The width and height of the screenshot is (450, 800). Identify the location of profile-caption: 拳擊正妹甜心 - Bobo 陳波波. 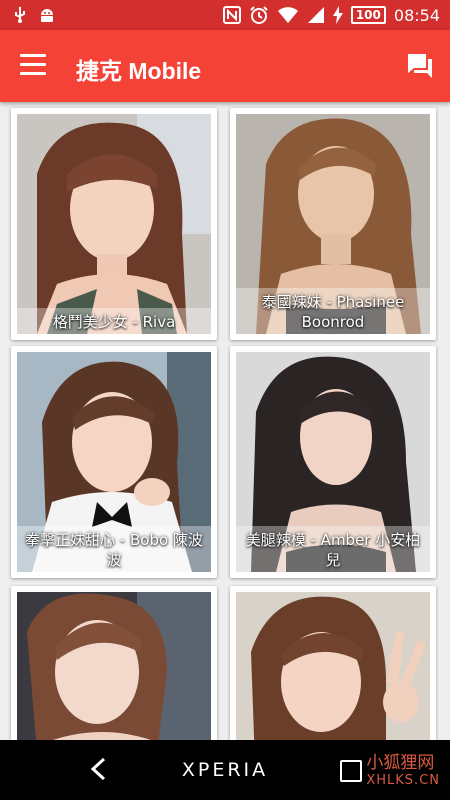
(114, 549).